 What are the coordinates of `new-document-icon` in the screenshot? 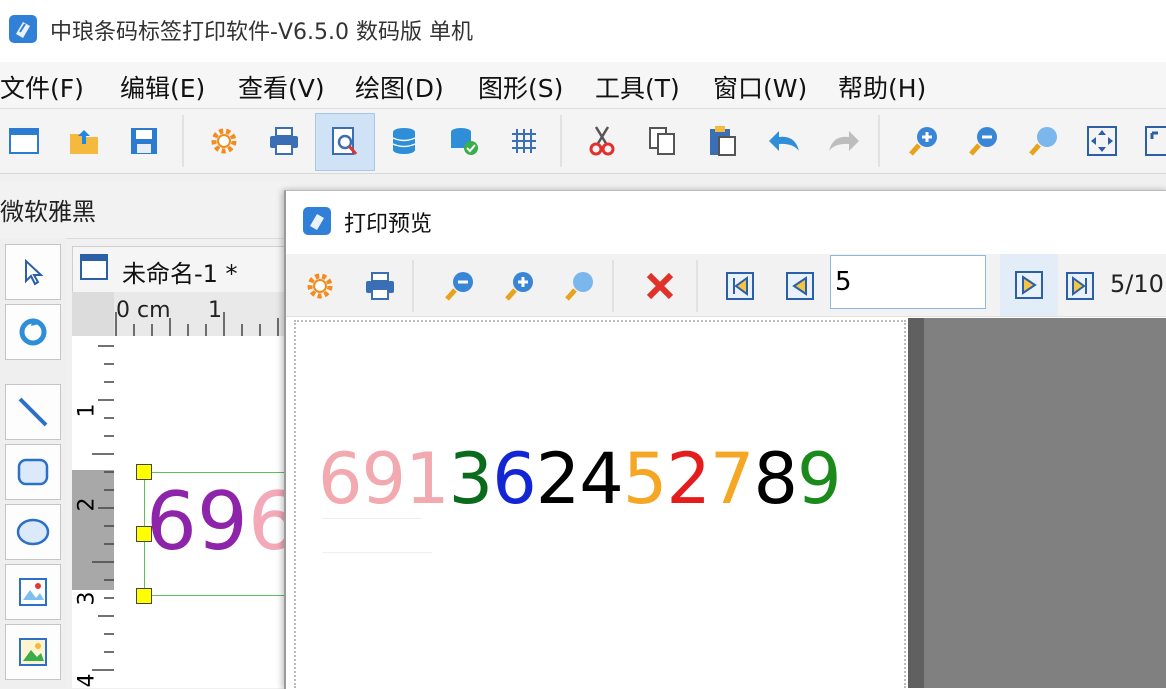 It's located at (24, 141).